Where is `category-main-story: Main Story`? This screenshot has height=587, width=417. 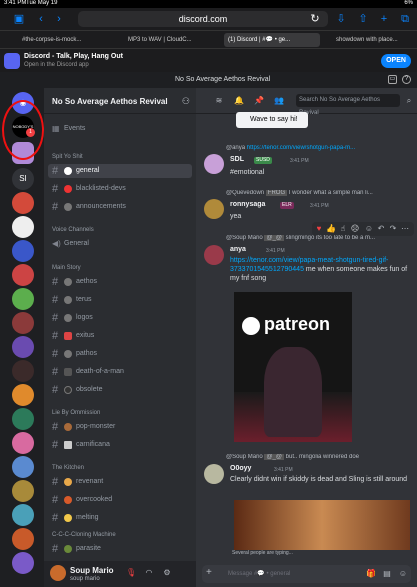
category-main-story: Main Story is located at coordinates (66, 268).